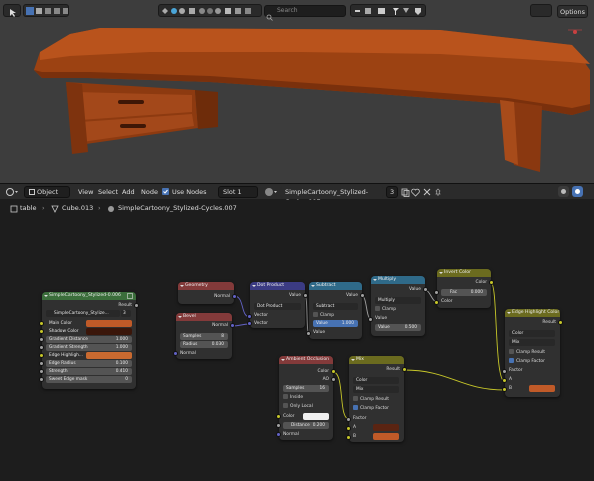 This screenshot has width=594, height=481. What do you see at coordinates (333, 371) in the screenshot?
I see `ao-color-out-socket` at bounding box center [333, 371].